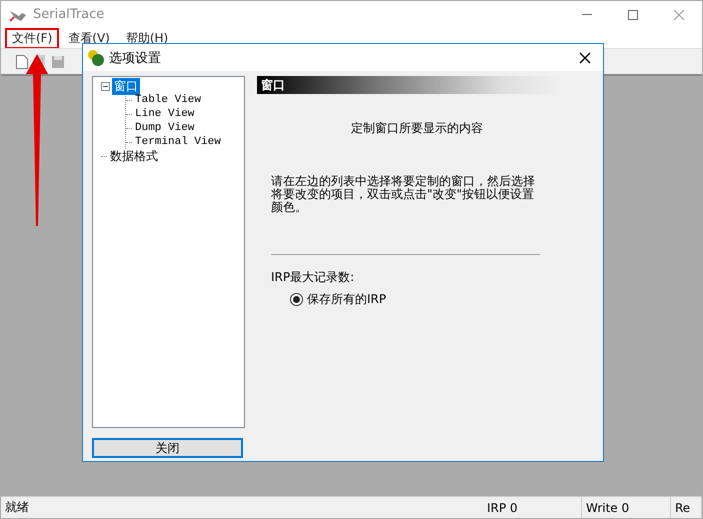 This screenshot has width=703, height=519. Describe the element at coordinates (17, 507) in the screenshot. I see `status-text: 就绪` at that location.